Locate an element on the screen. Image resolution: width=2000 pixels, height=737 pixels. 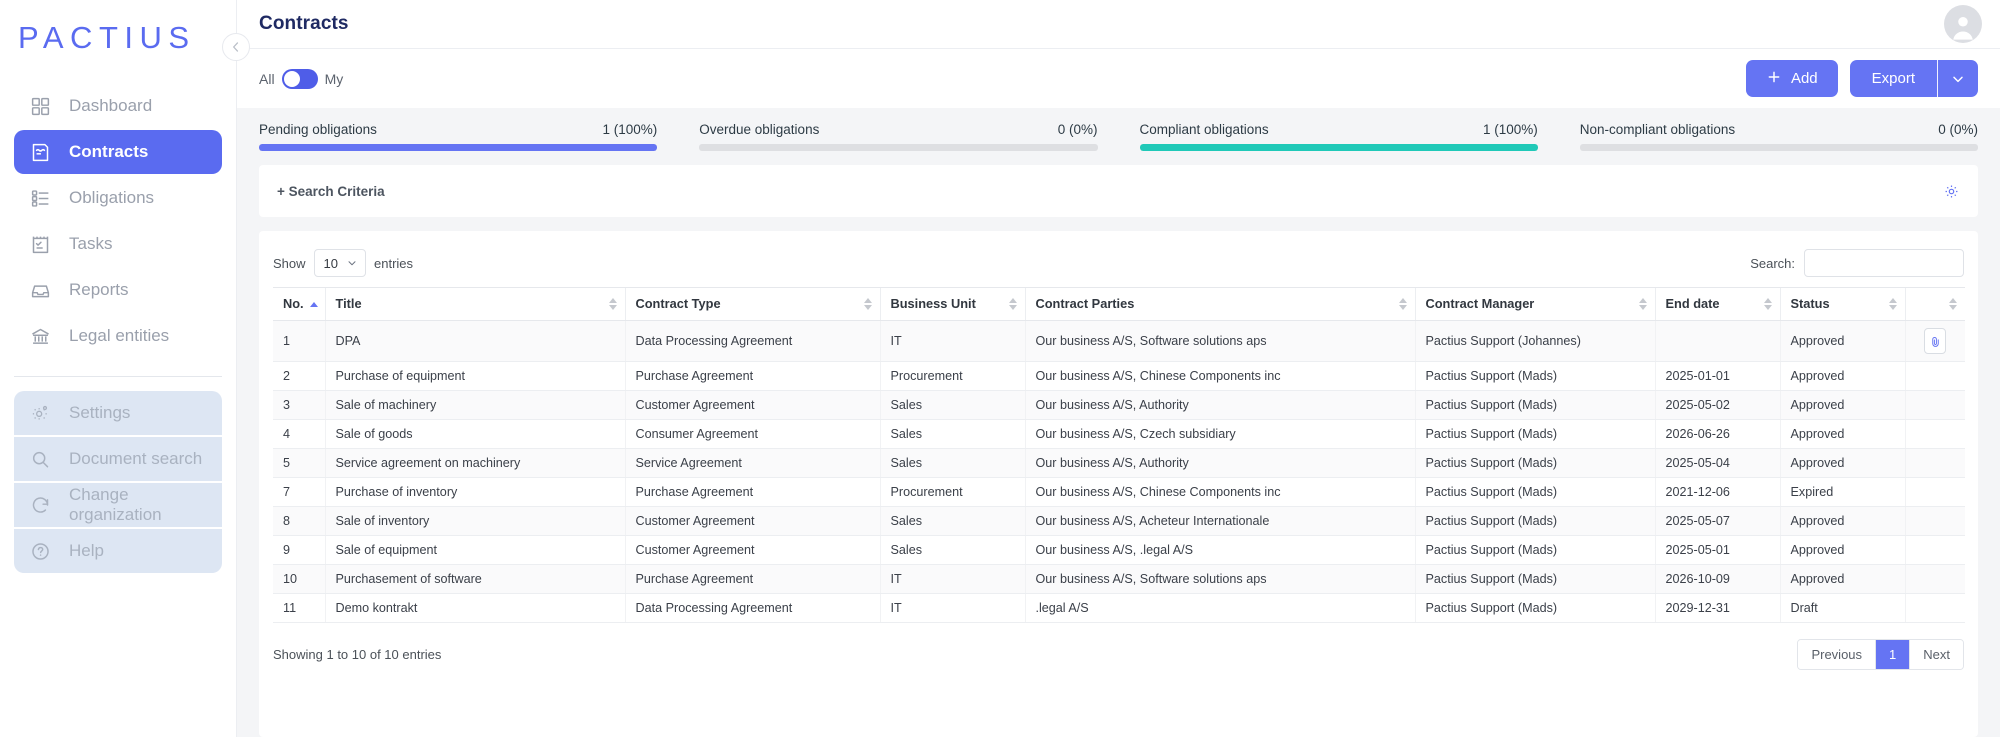
export-button: Export is located at coordinates (1893, 78).